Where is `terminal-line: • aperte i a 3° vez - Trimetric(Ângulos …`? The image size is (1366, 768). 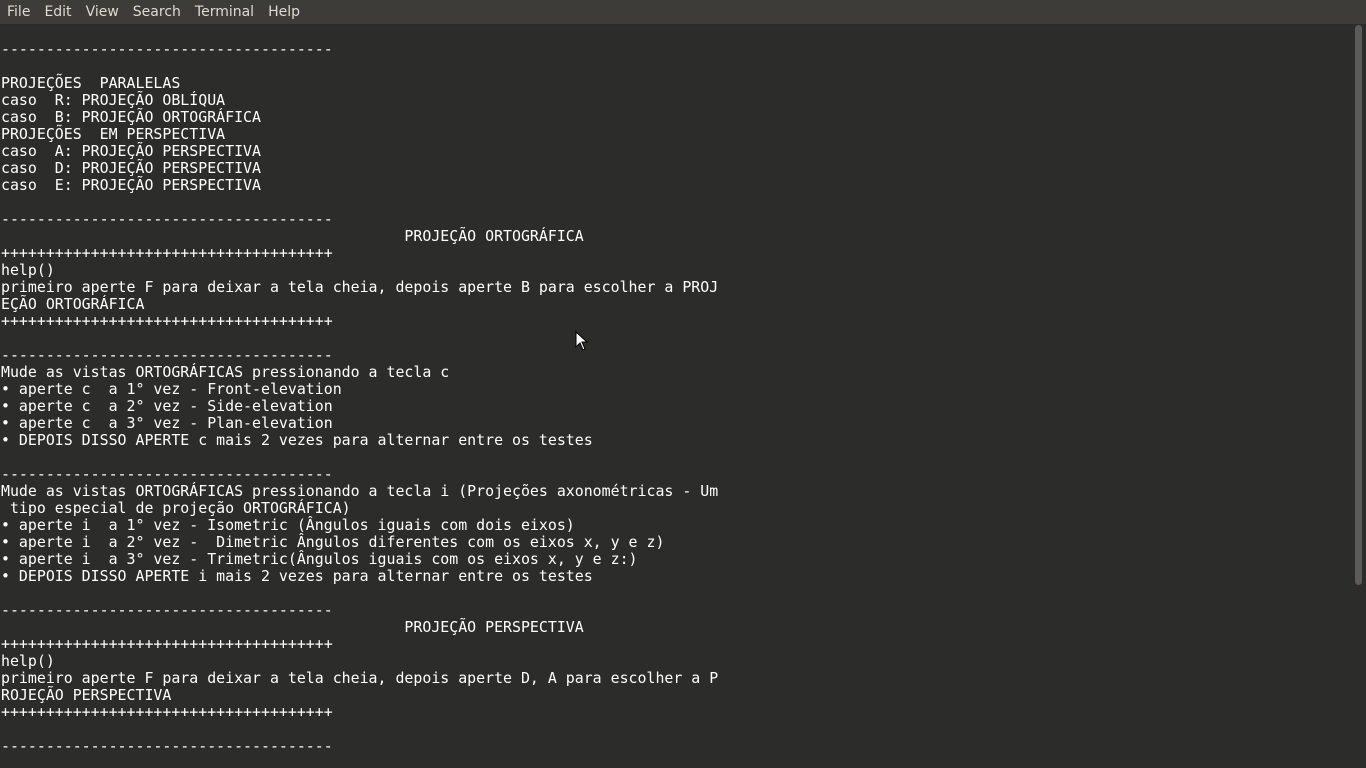 terminal-line: • aperte i a 3° vez - Trimetric(Ângulos … is located at coordinates (319, 559).